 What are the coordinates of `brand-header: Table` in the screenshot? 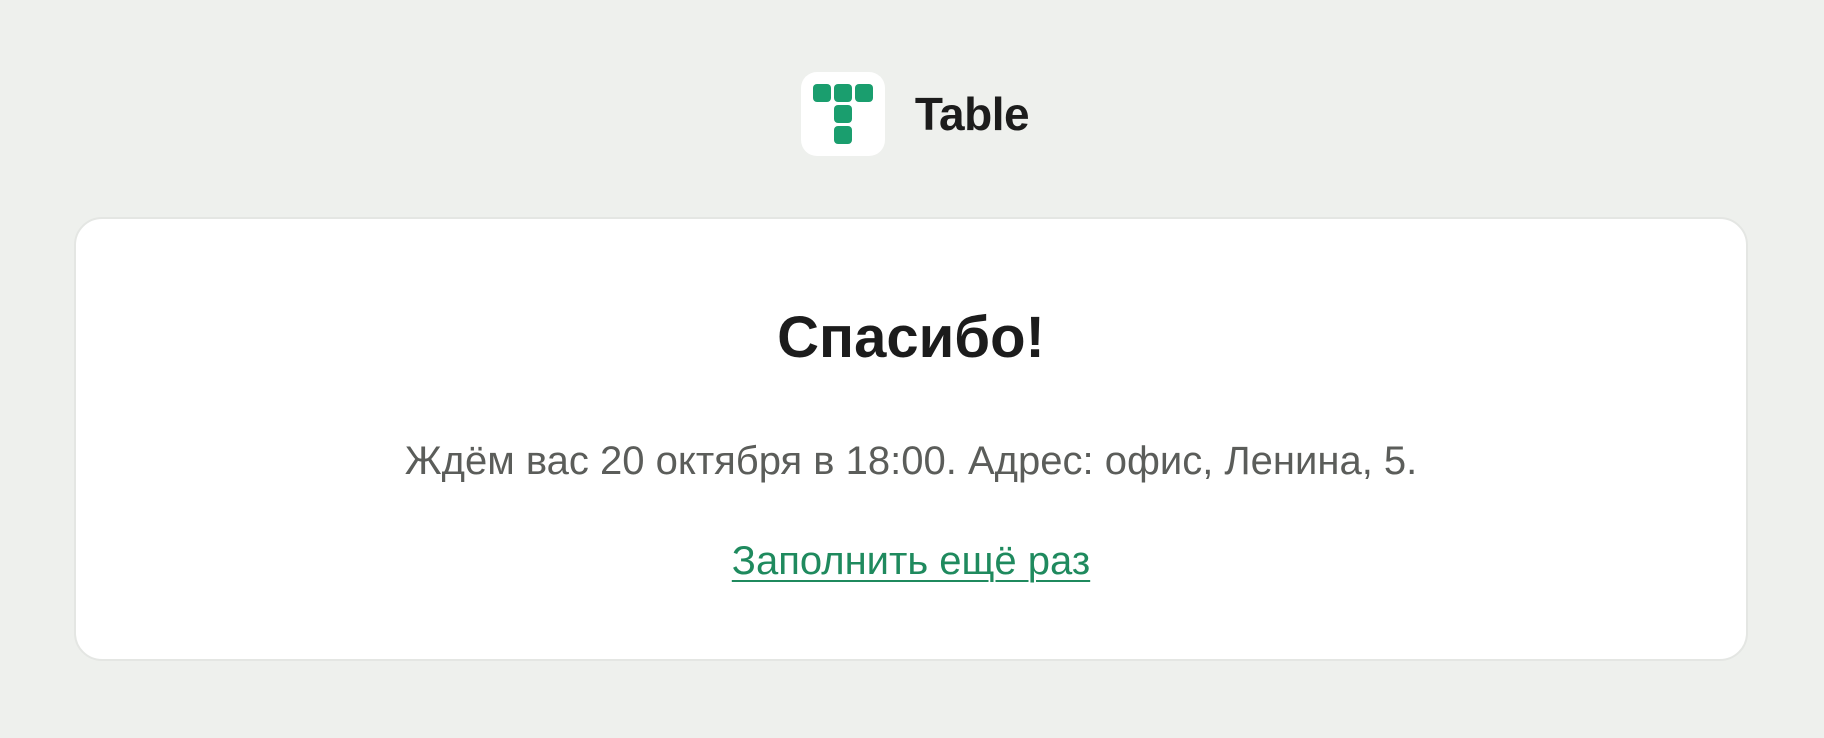 It's located at (912, 114).